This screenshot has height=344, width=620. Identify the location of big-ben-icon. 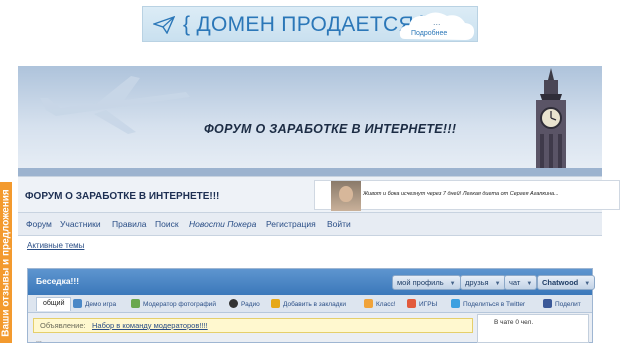
(551, 122).